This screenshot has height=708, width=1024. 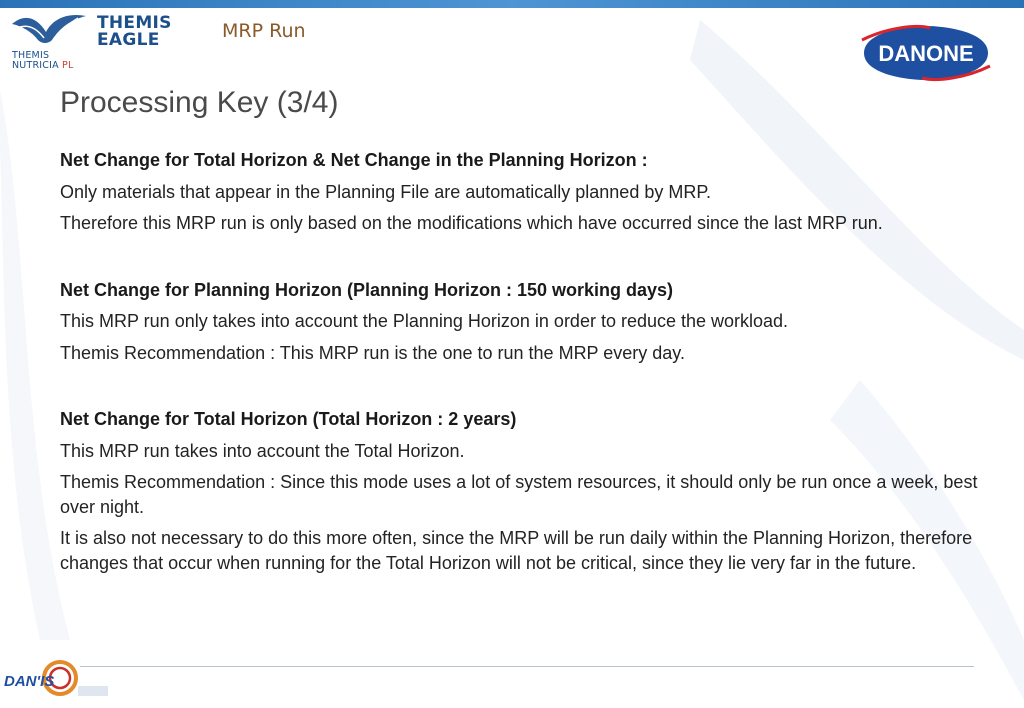 I want to click on themis-eagle-wordmark: THEMIS EAGLE, so click(x=138, y=34).